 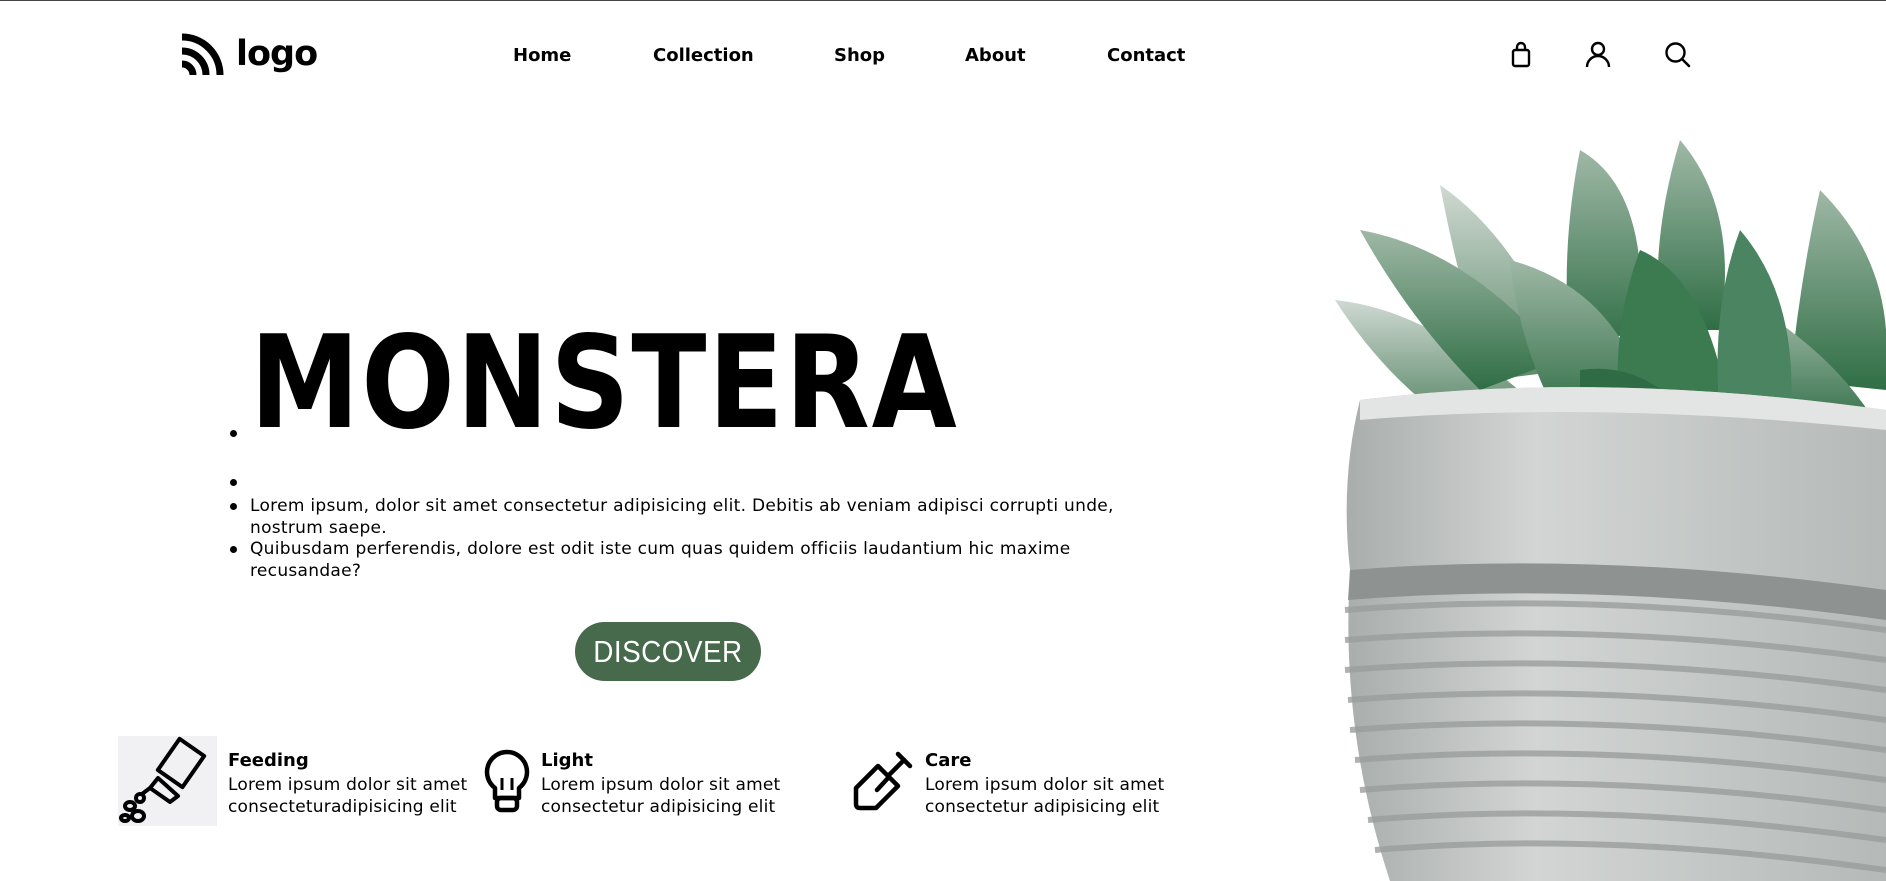 What do you see at coordinates (1598, 54) in the screenshot?
I see `user-icon` at bounding box center [1598, 54].